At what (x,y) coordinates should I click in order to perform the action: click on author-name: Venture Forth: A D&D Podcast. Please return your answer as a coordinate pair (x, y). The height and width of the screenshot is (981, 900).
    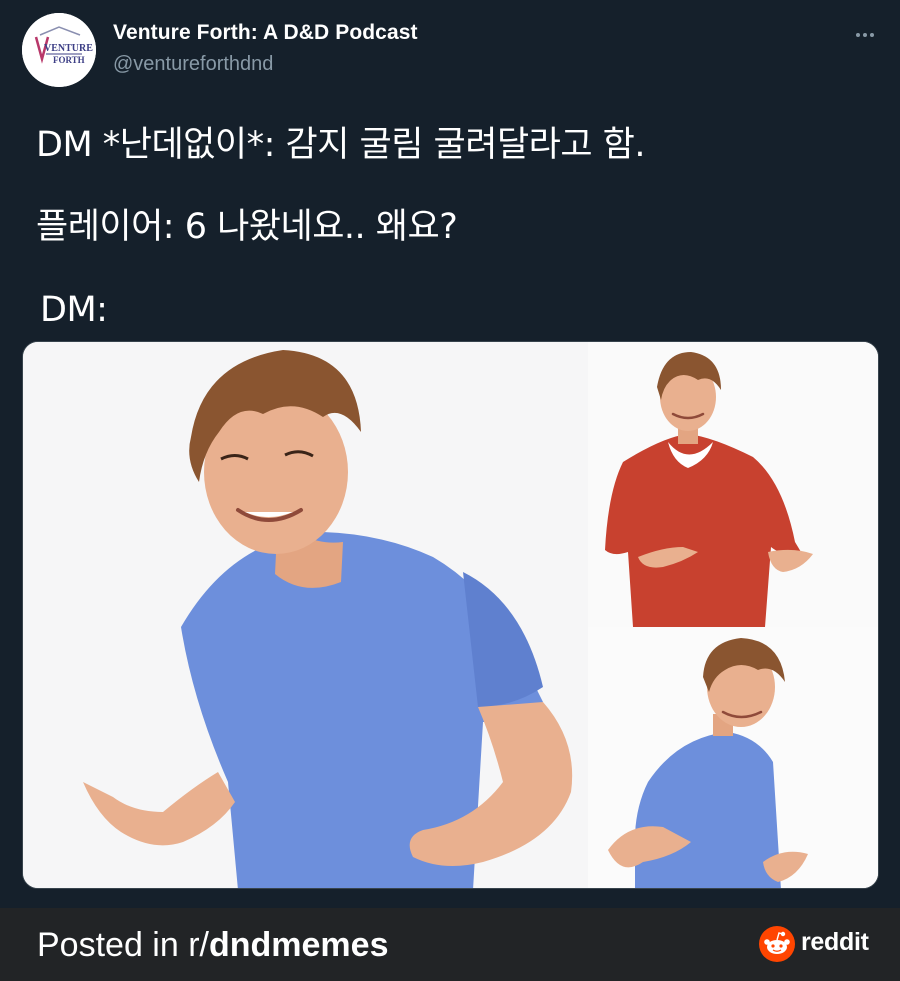
    Looking at the image, I should click on (265, 33).